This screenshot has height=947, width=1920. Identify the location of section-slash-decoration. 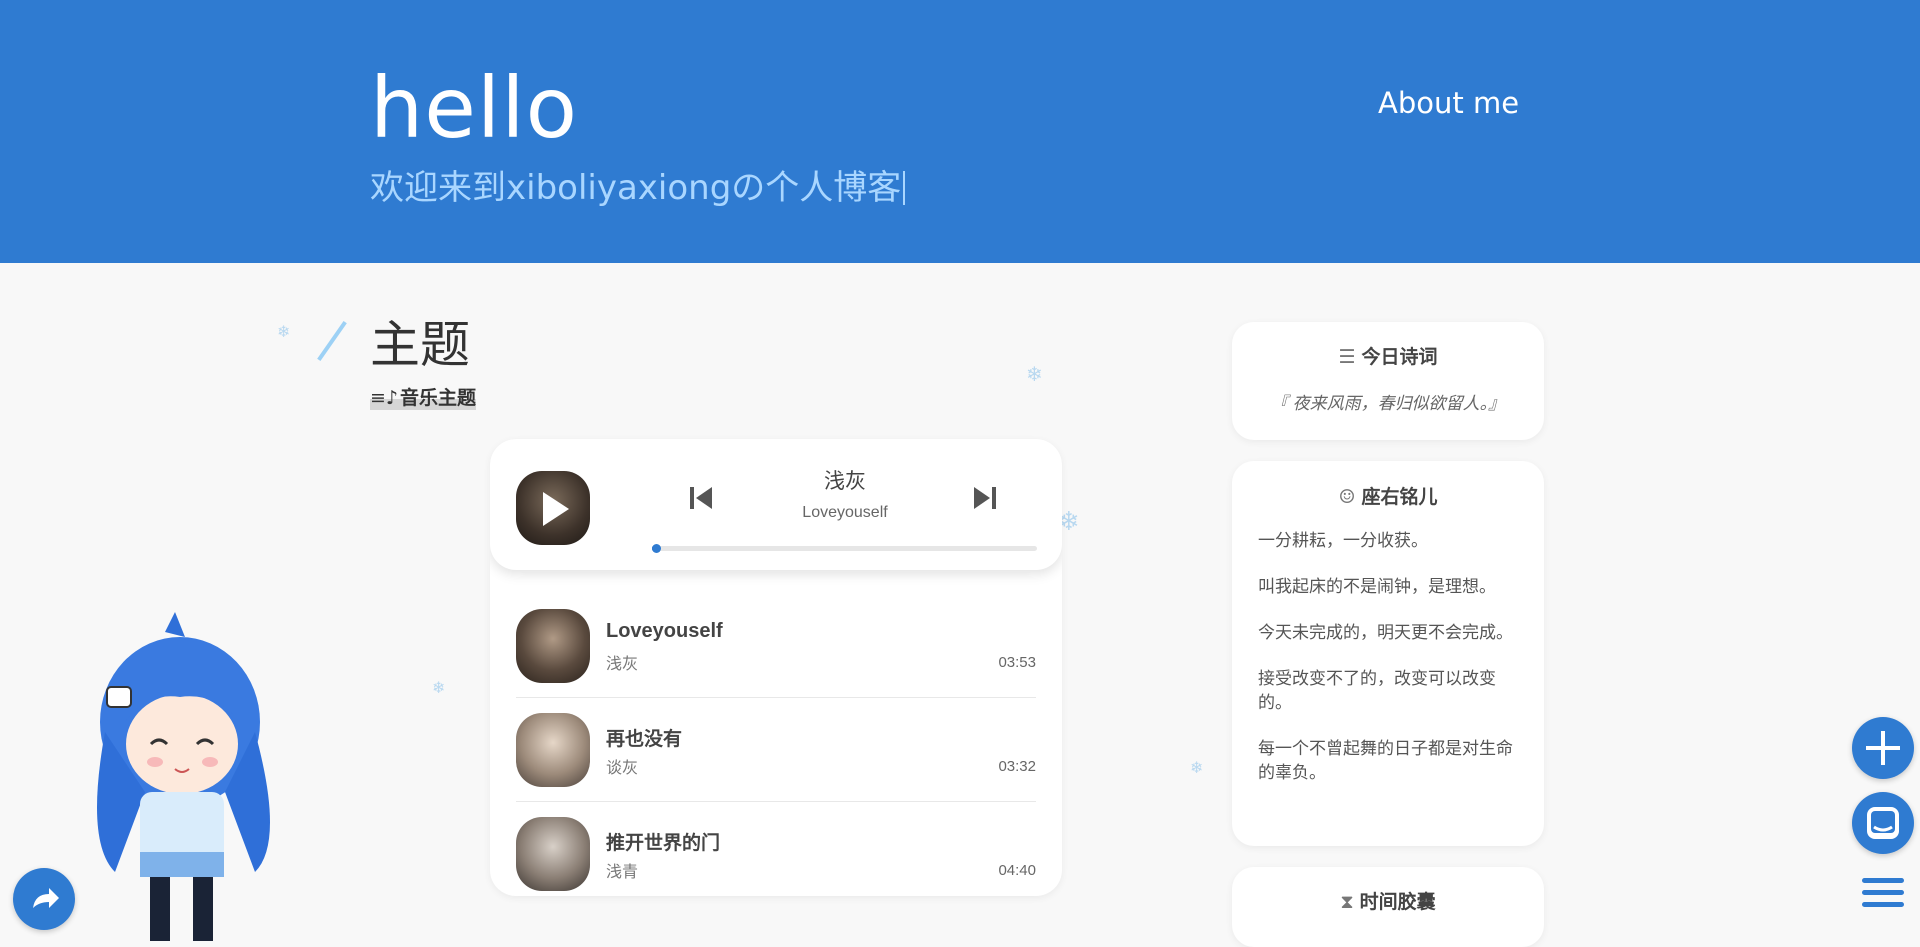
(332, 341).